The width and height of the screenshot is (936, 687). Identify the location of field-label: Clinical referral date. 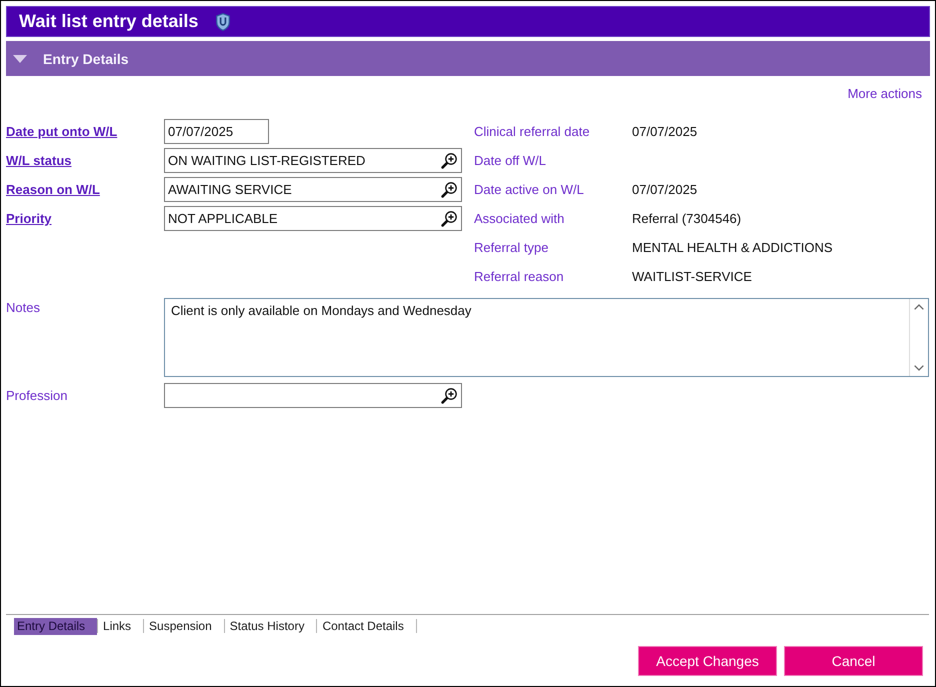
(532, 131).